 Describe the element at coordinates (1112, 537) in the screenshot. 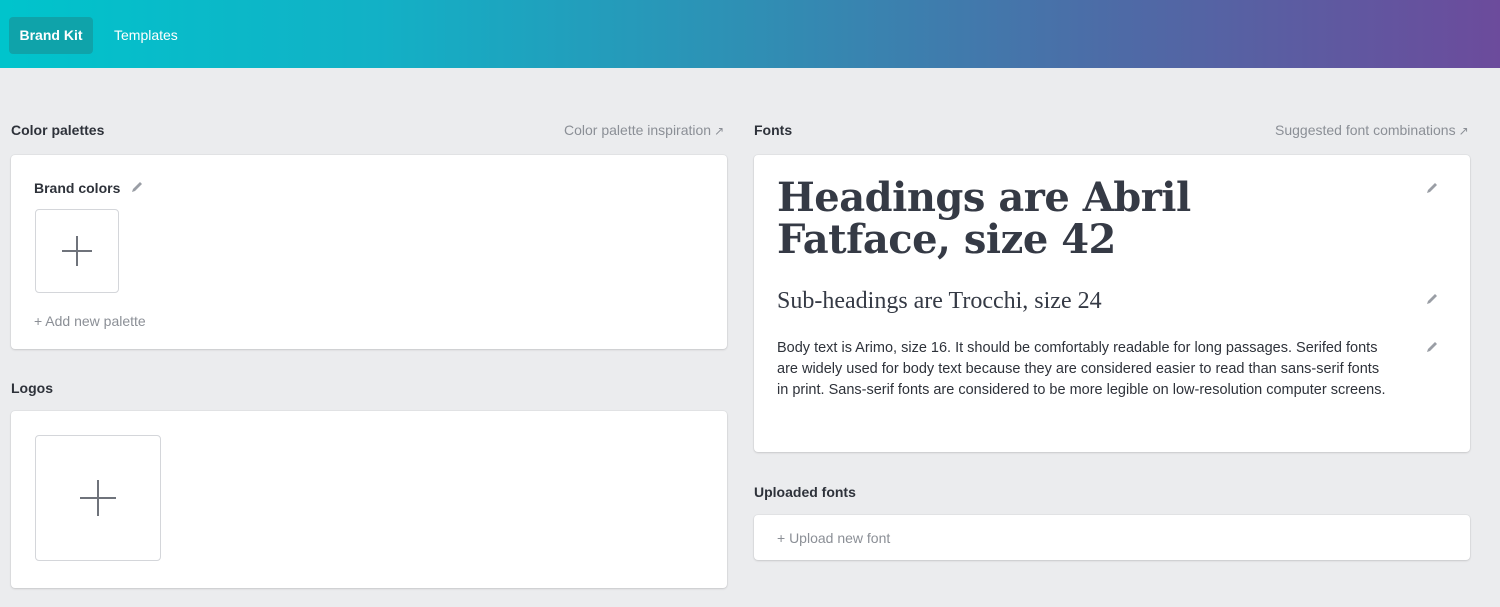

I see `uploaded-fonts-card: + Upload new font` at that location.